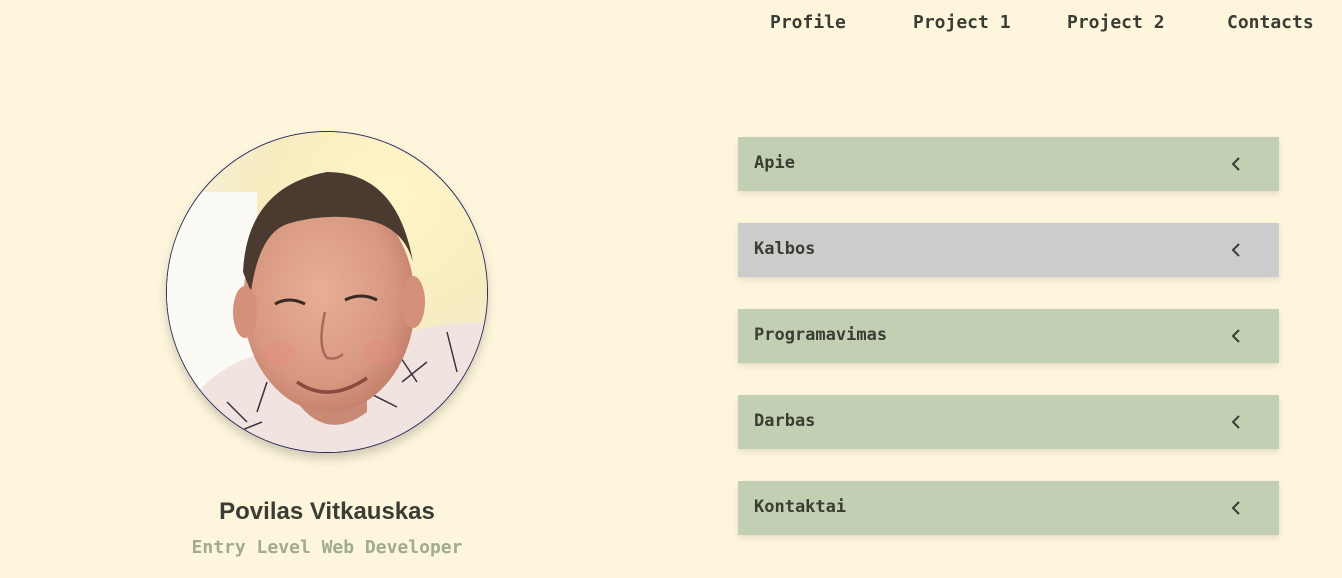 This screenshot has width=1342, height=578. I want to click on accordion-item-label: Kalbos, so click(785, 249).